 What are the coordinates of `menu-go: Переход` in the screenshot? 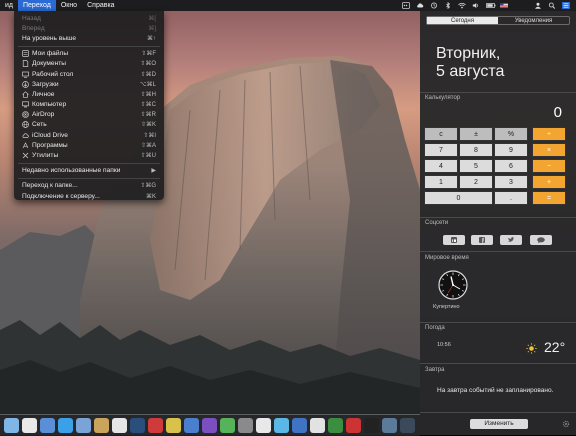 It's located at (37, 5).